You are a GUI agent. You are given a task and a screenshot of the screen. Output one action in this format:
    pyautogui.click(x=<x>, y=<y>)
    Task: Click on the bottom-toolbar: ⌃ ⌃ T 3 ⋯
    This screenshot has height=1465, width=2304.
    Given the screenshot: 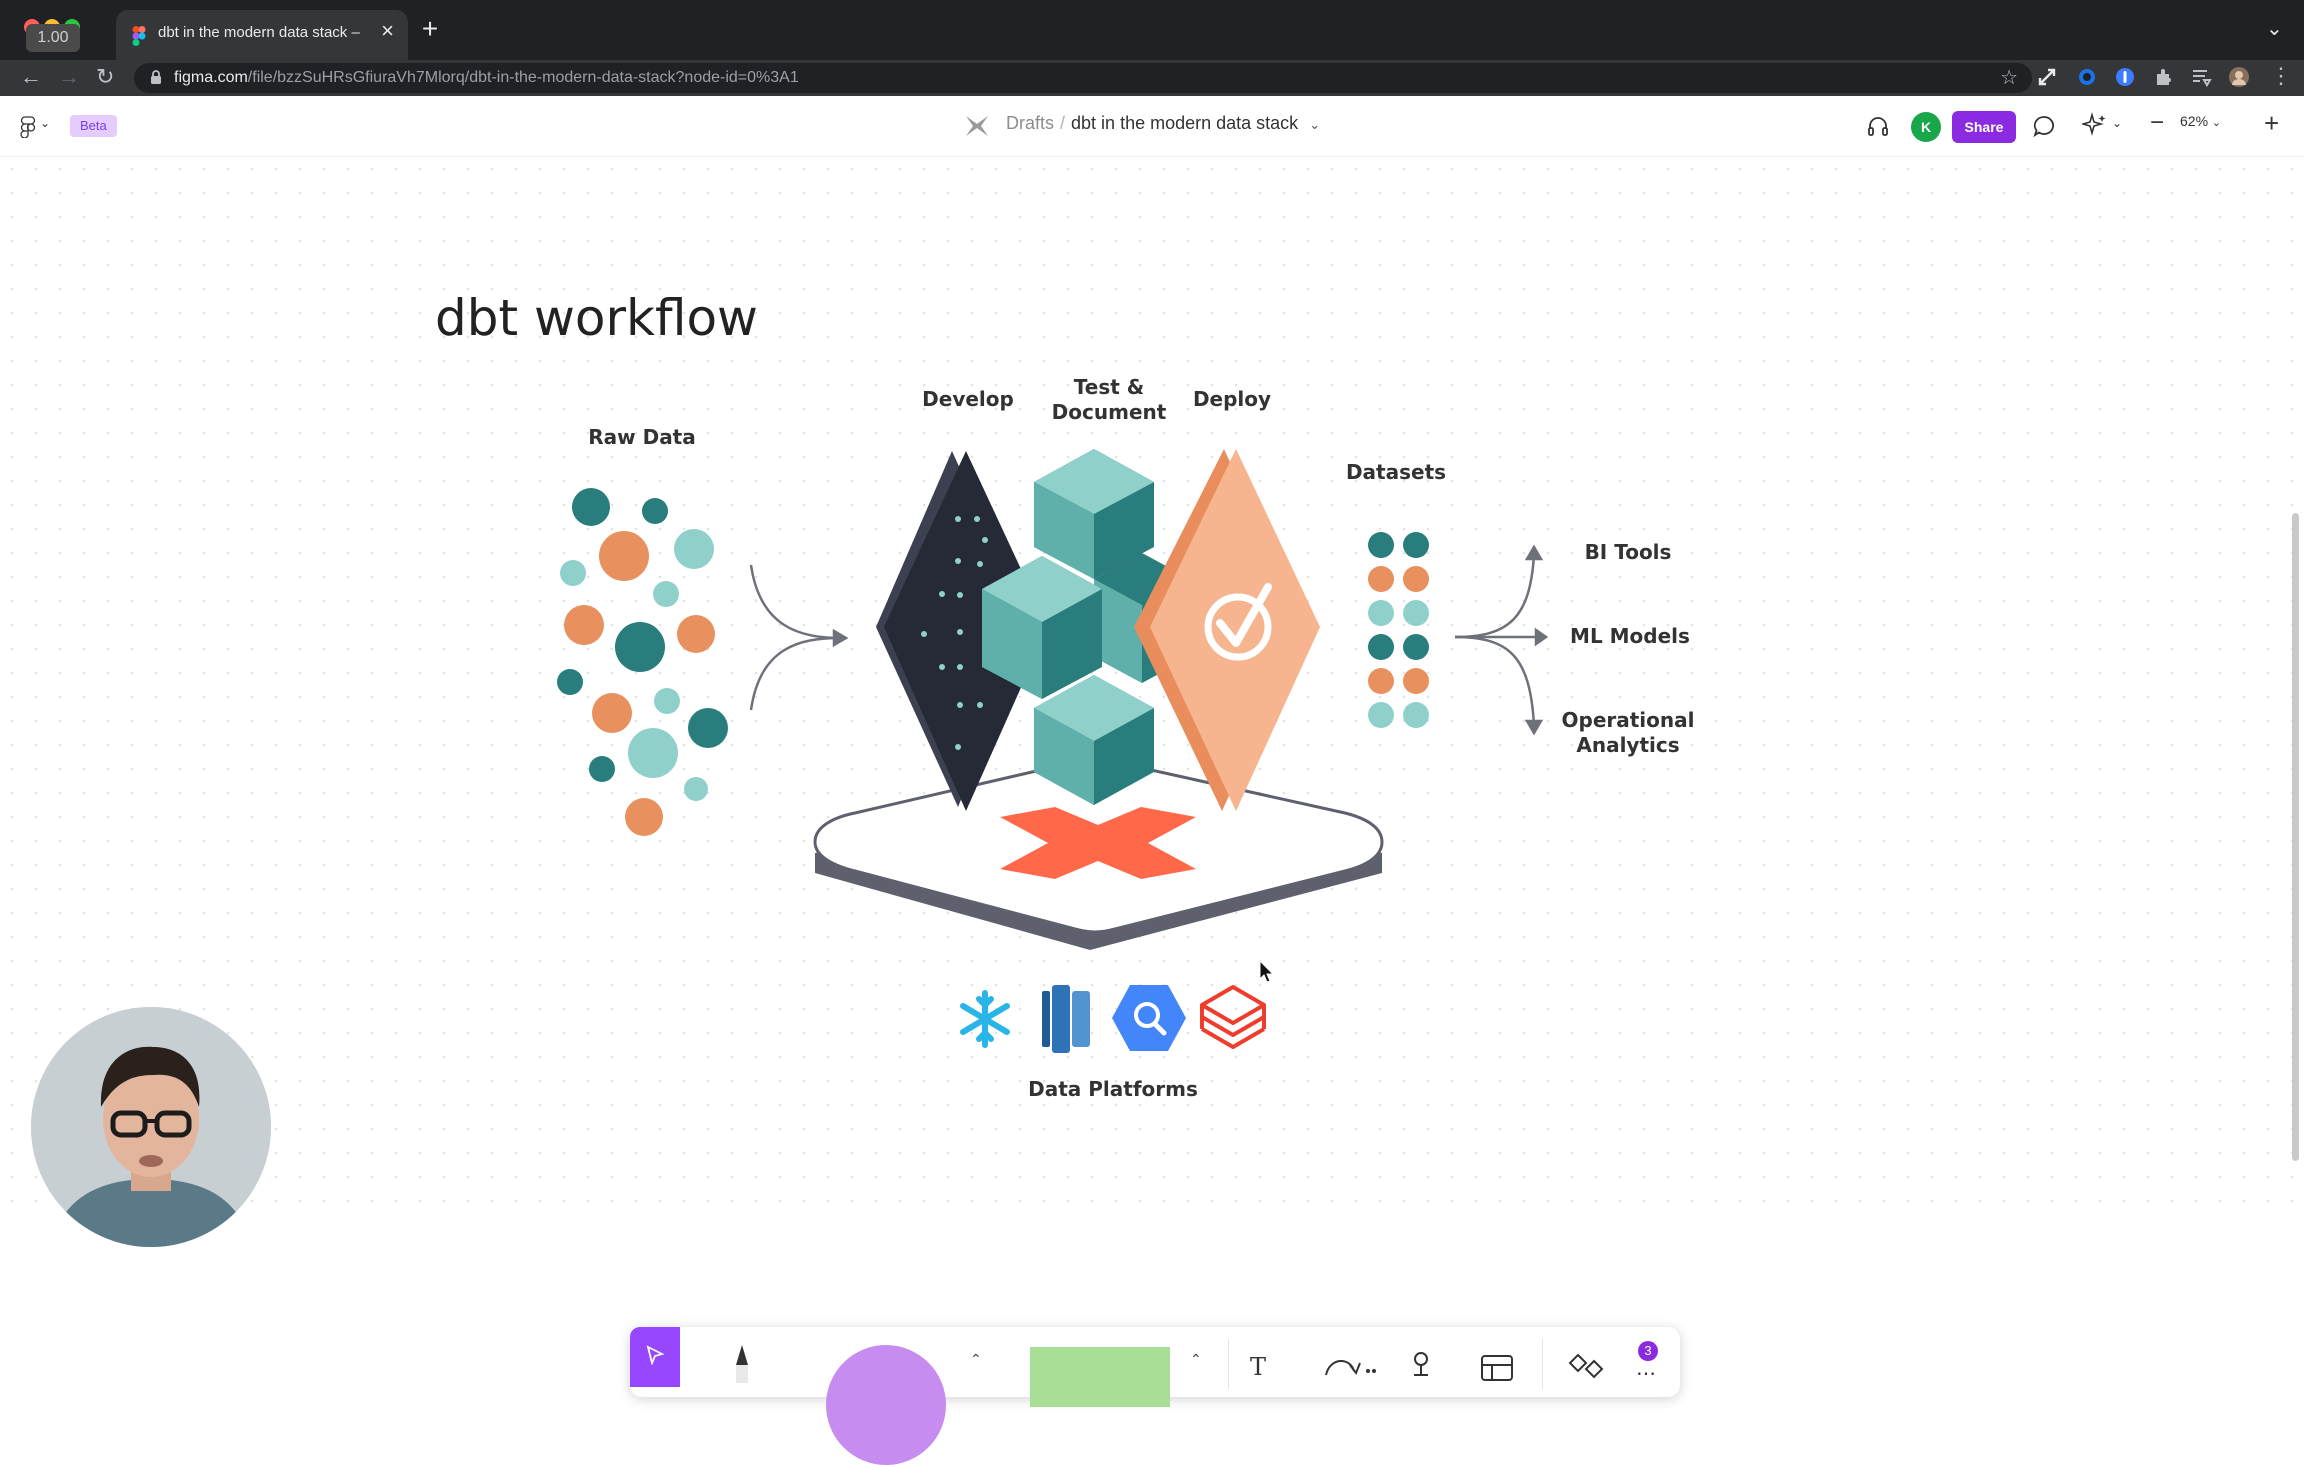 What is the action you would take?
    pyautogui.click(x=1155, y=1396)
    